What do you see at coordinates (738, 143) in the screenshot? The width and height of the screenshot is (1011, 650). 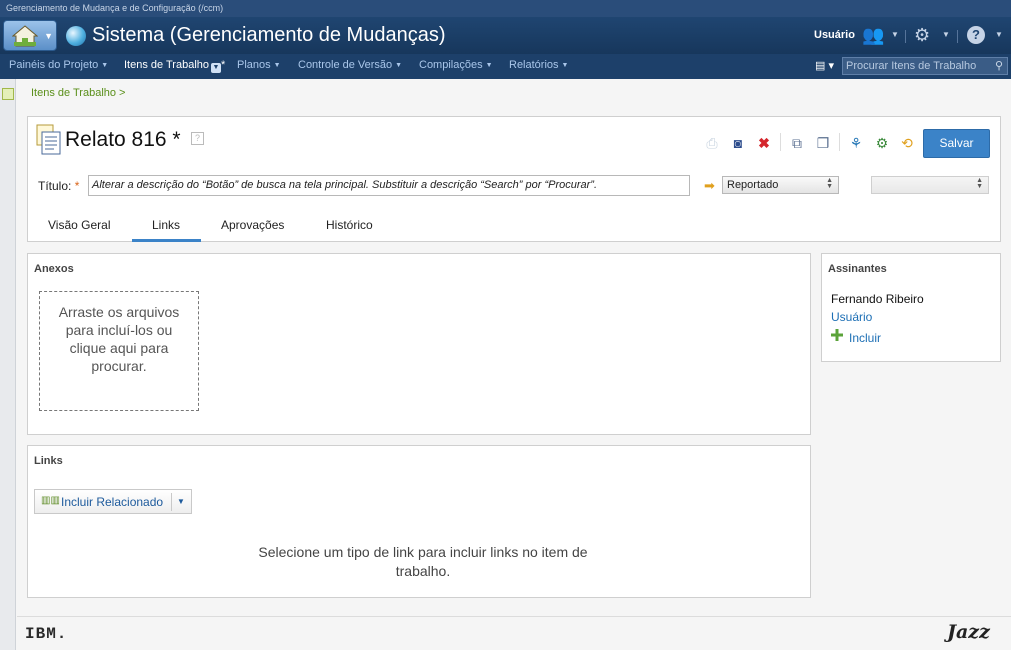 I see `camera-icon: ◙` at bounding box center [738, 143].